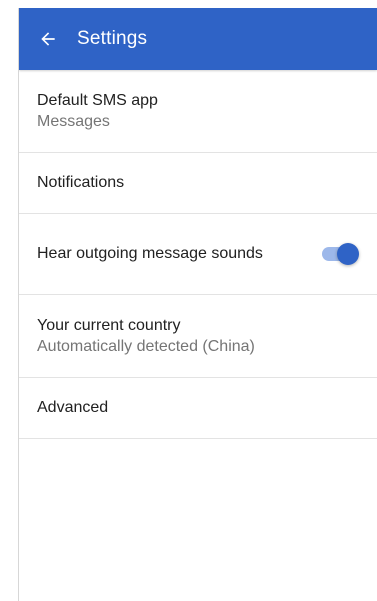  I want to click on outgoing-sounds-setting: Hear outgoing message sounds, so click(198, 254).